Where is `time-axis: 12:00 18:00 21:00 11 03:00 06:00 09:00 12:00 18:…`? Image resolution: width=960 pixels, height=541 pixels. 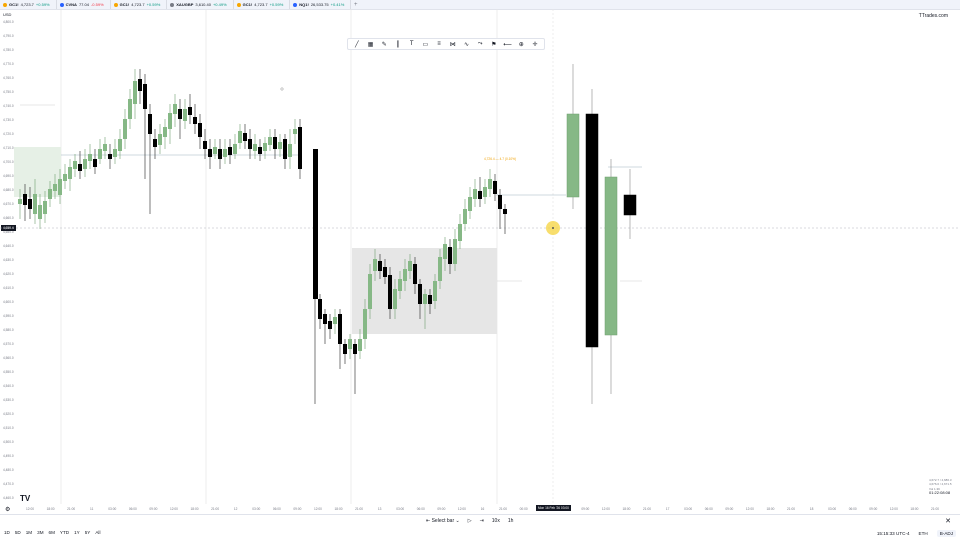 time-axis: 12:00 18:00 21:00 11 03:00 06:00 09:00 12:00 18:… is located at coordinates (480, 509).